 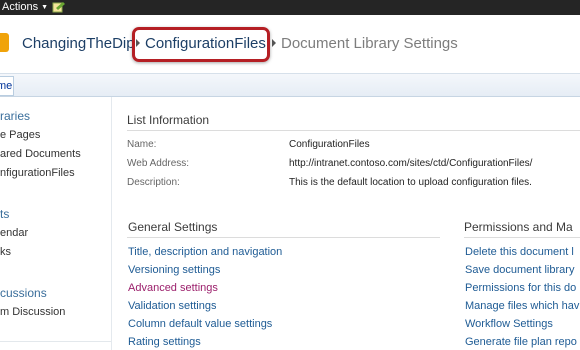 What do you see at coordinates (522, 306) in the screenshot?
I see `manage-checked-out-files-link: Manage files which hav` at bounding box center [522, 306].